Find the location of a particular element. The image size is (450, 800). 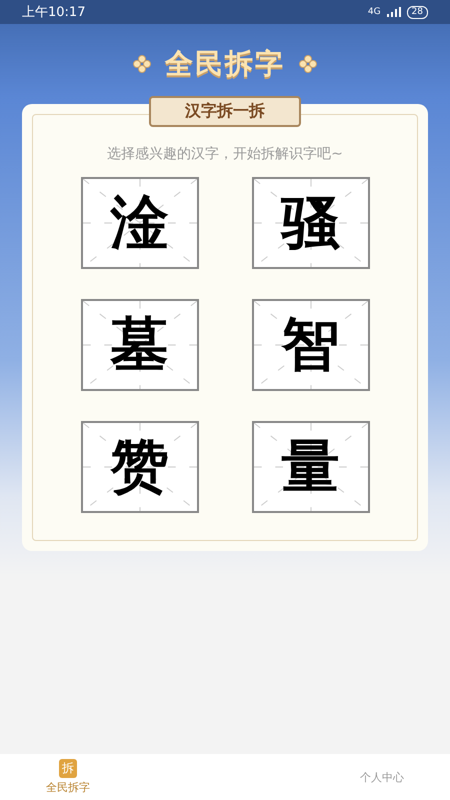

character-tile: 淦 is located at coordinates (139, 223).